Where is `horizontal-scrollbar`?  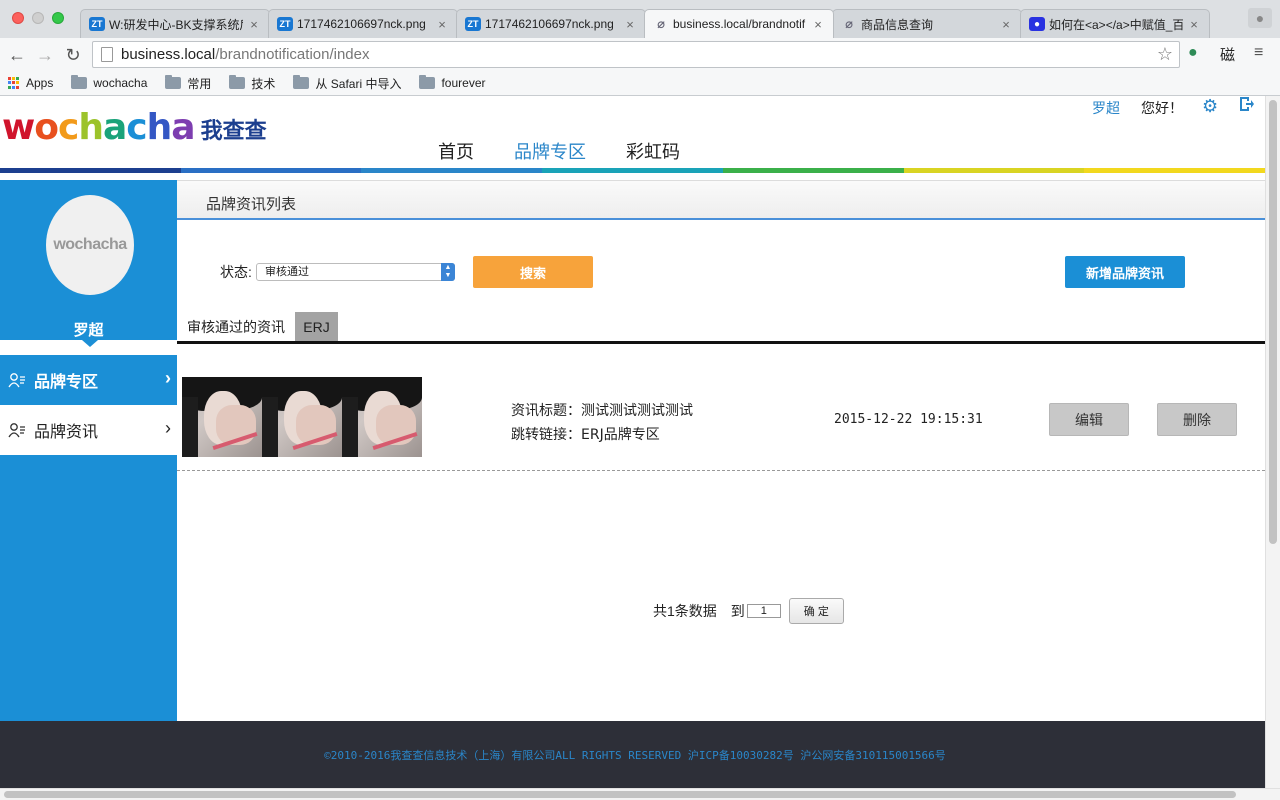
horizontal-scrollbar is located at coordinates (640, 794).